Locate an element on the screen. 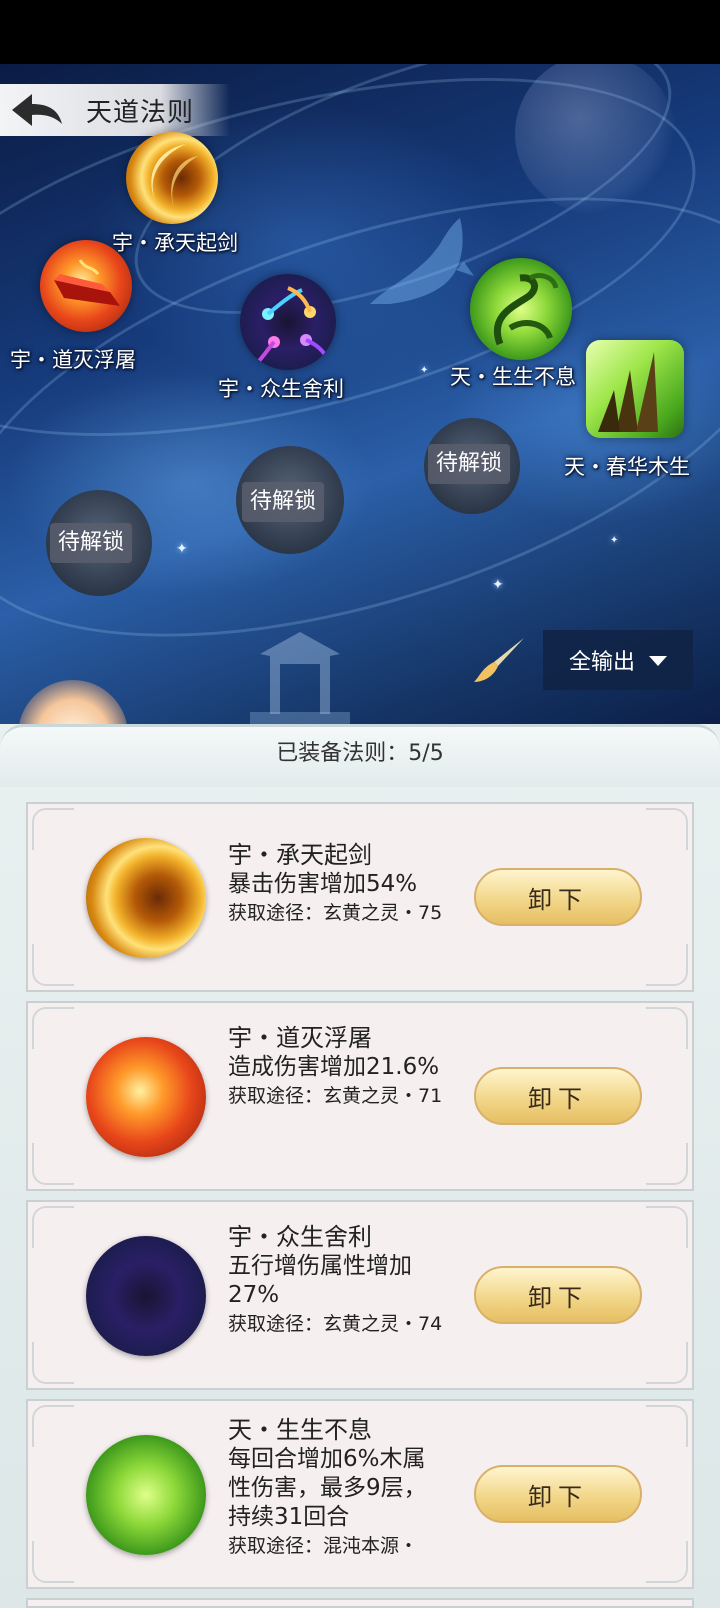  rule-source: 获取途径：玄黄之灵・75 is located at coordinates (335, 913).